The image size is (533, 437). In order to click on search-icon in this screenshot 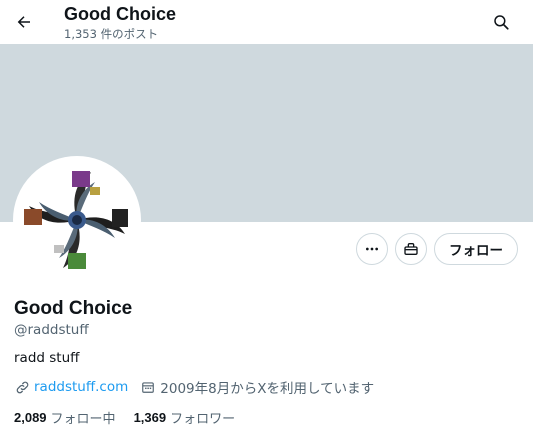, I will do `click(501, 22)`.